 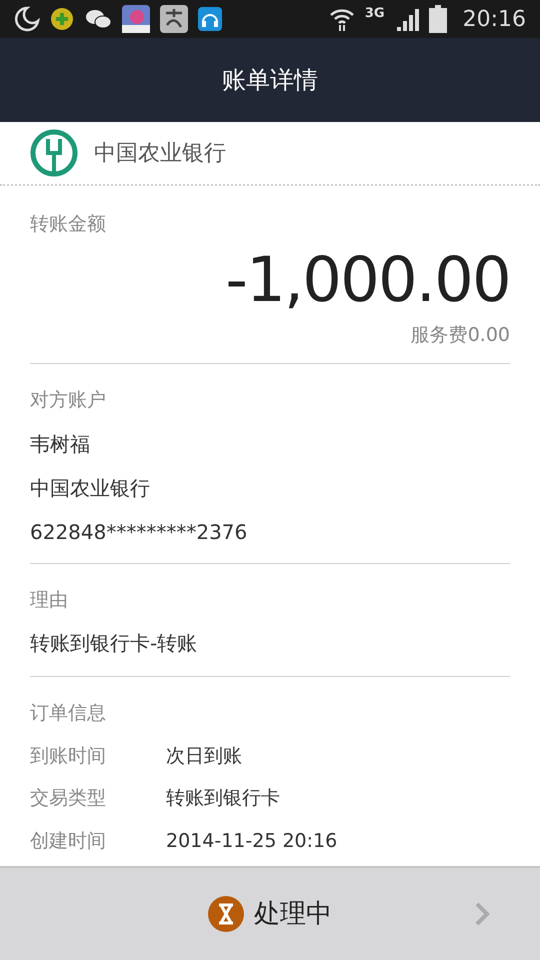 I want to click on service-fee: 服务费0.00, so click(x=460, y=335).